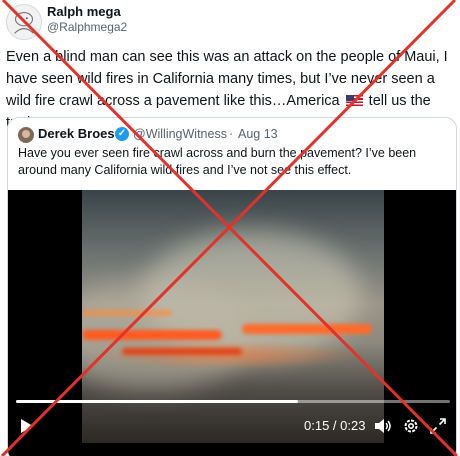 This screenshot has width=460, height=456. What do you see at coordinates (383, 426) in the screenshot?
I see `volume-icon` at bounding box center [383, 426].